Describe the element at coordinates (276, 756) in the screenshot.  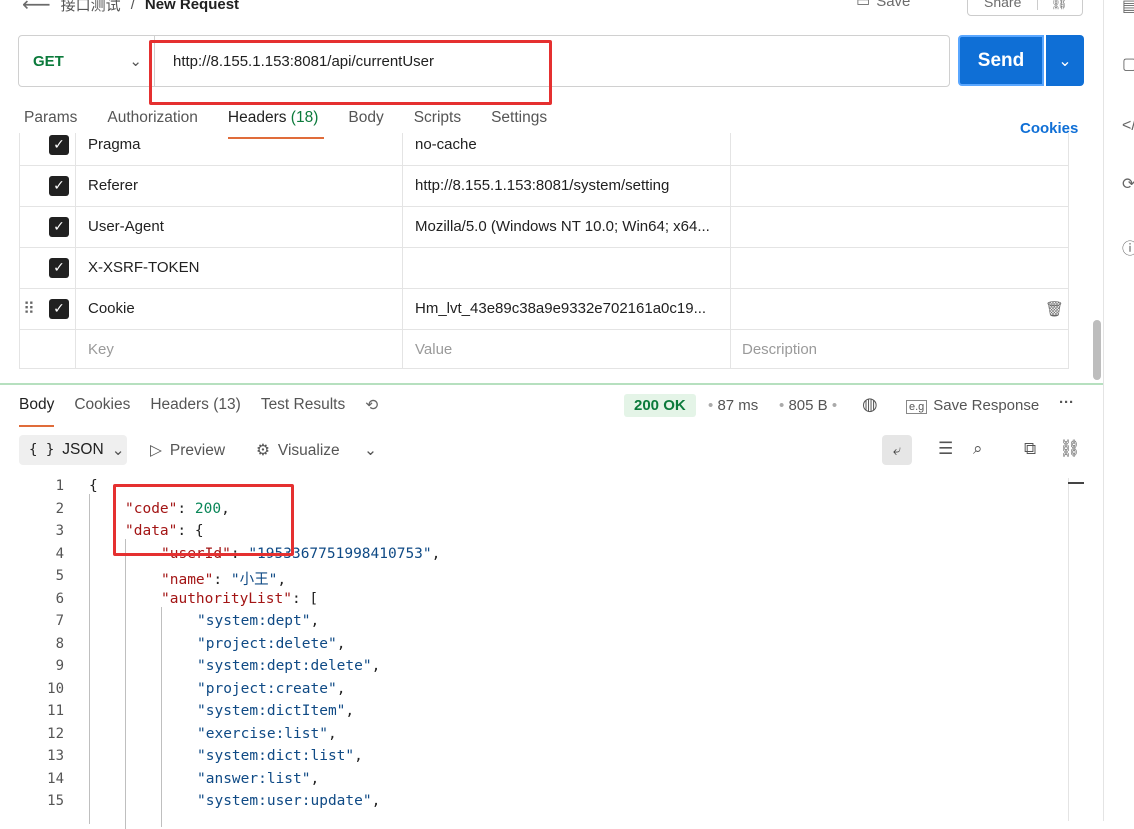
I see `json-value: "system:dict:list"` at that location.